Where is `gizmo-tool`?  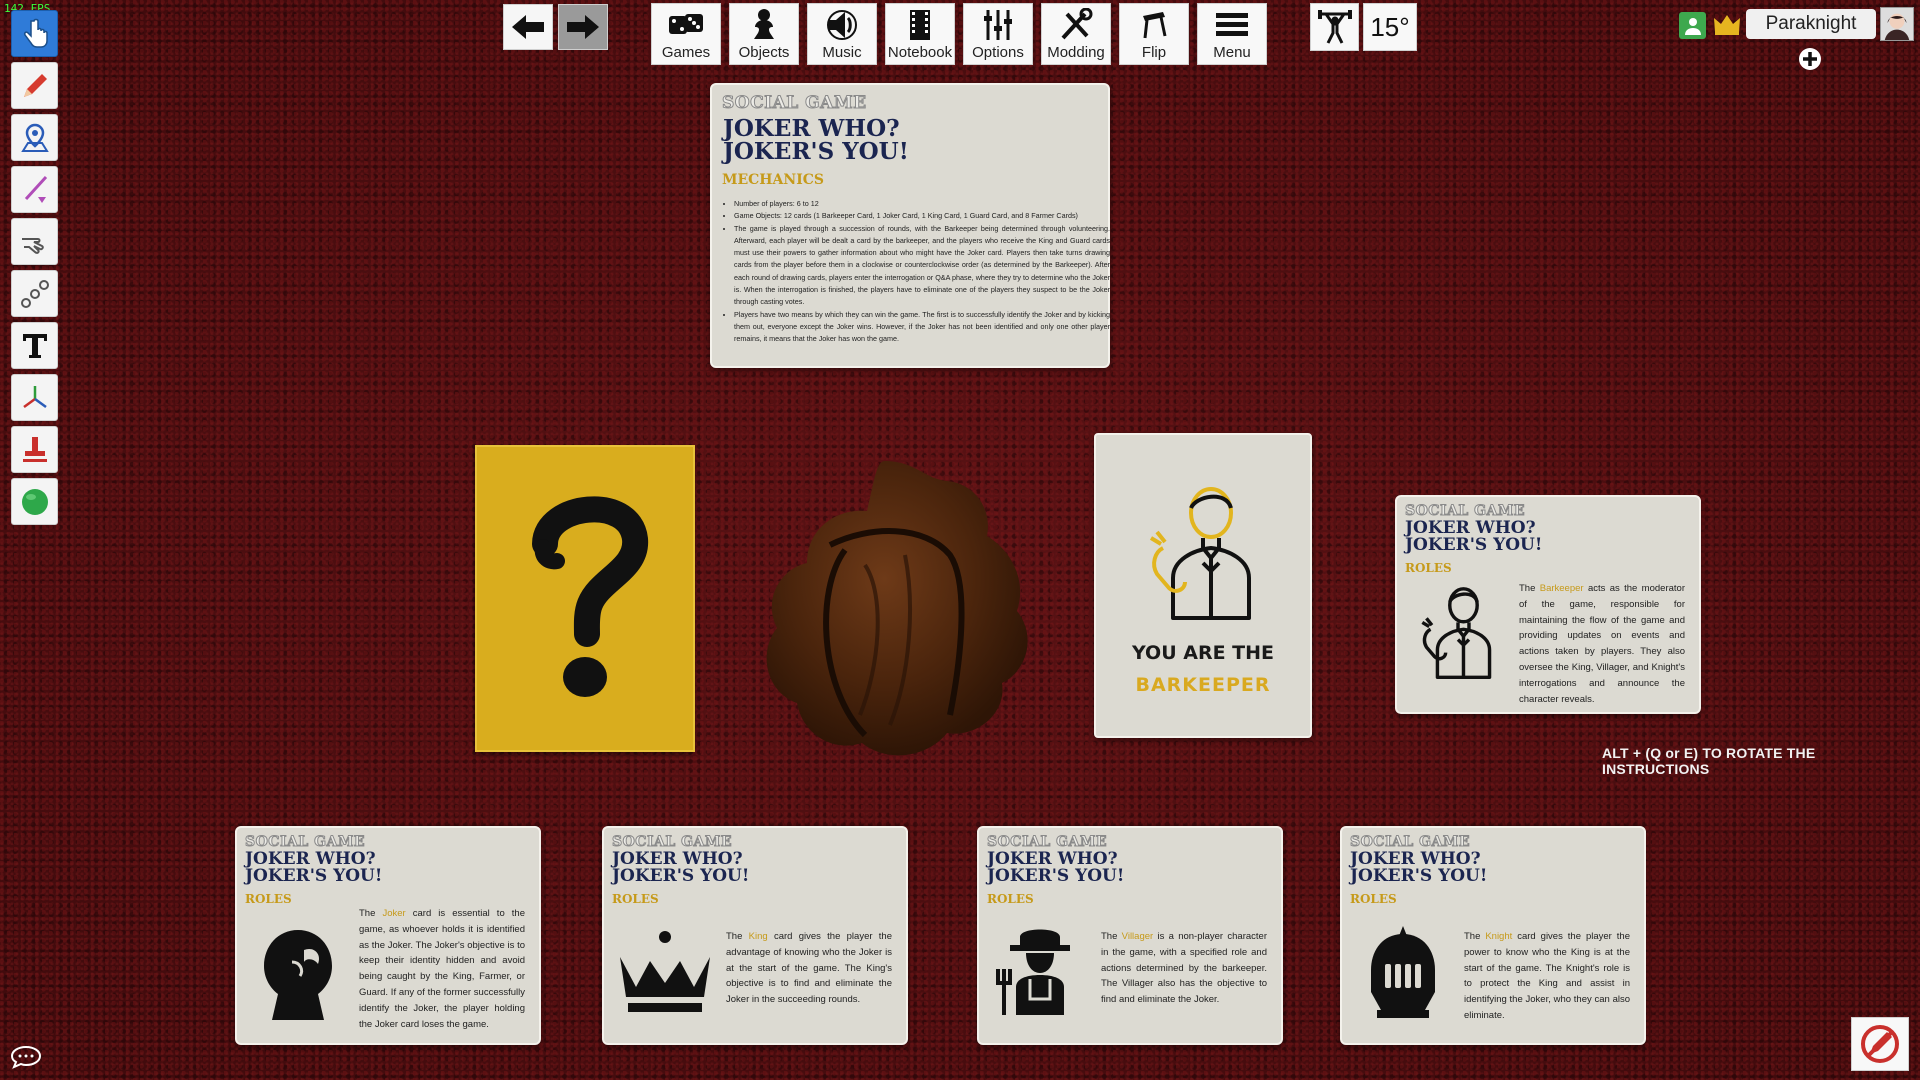 gizmo-tool is located at coordinates (34, 397).